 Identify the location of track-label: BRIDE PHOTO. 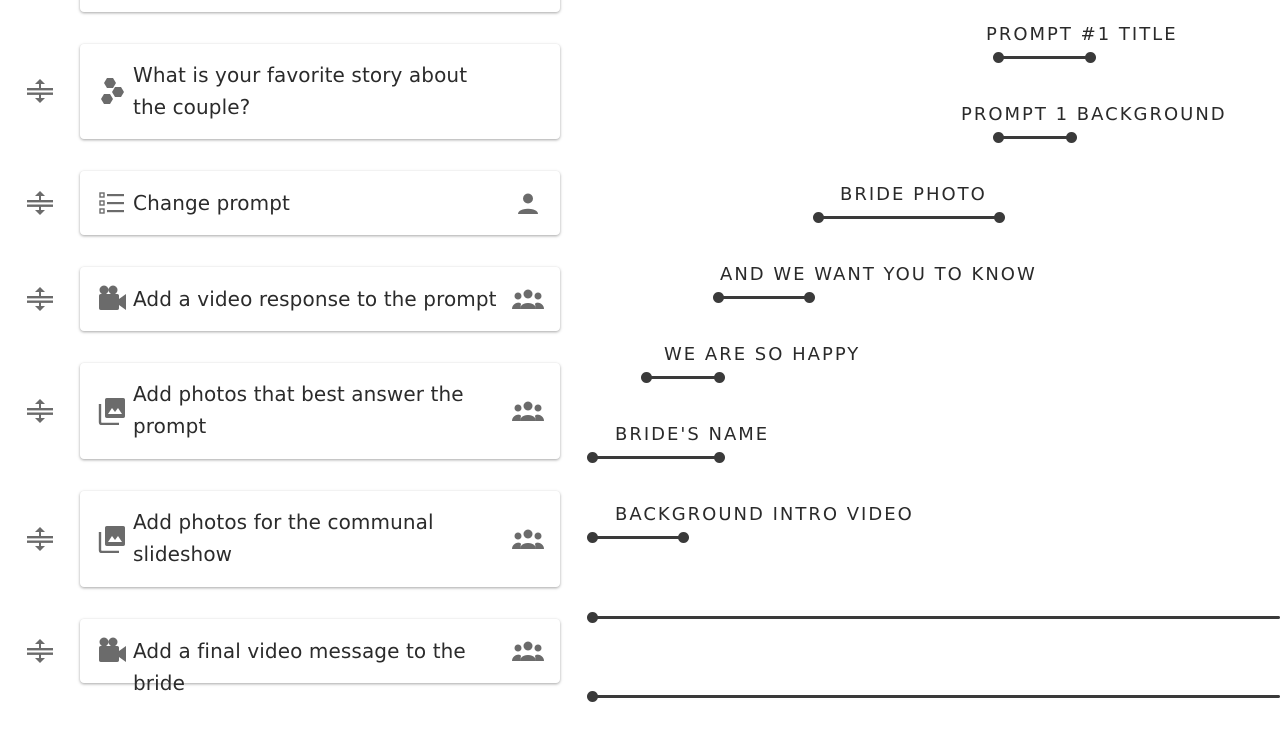
(913, 194).